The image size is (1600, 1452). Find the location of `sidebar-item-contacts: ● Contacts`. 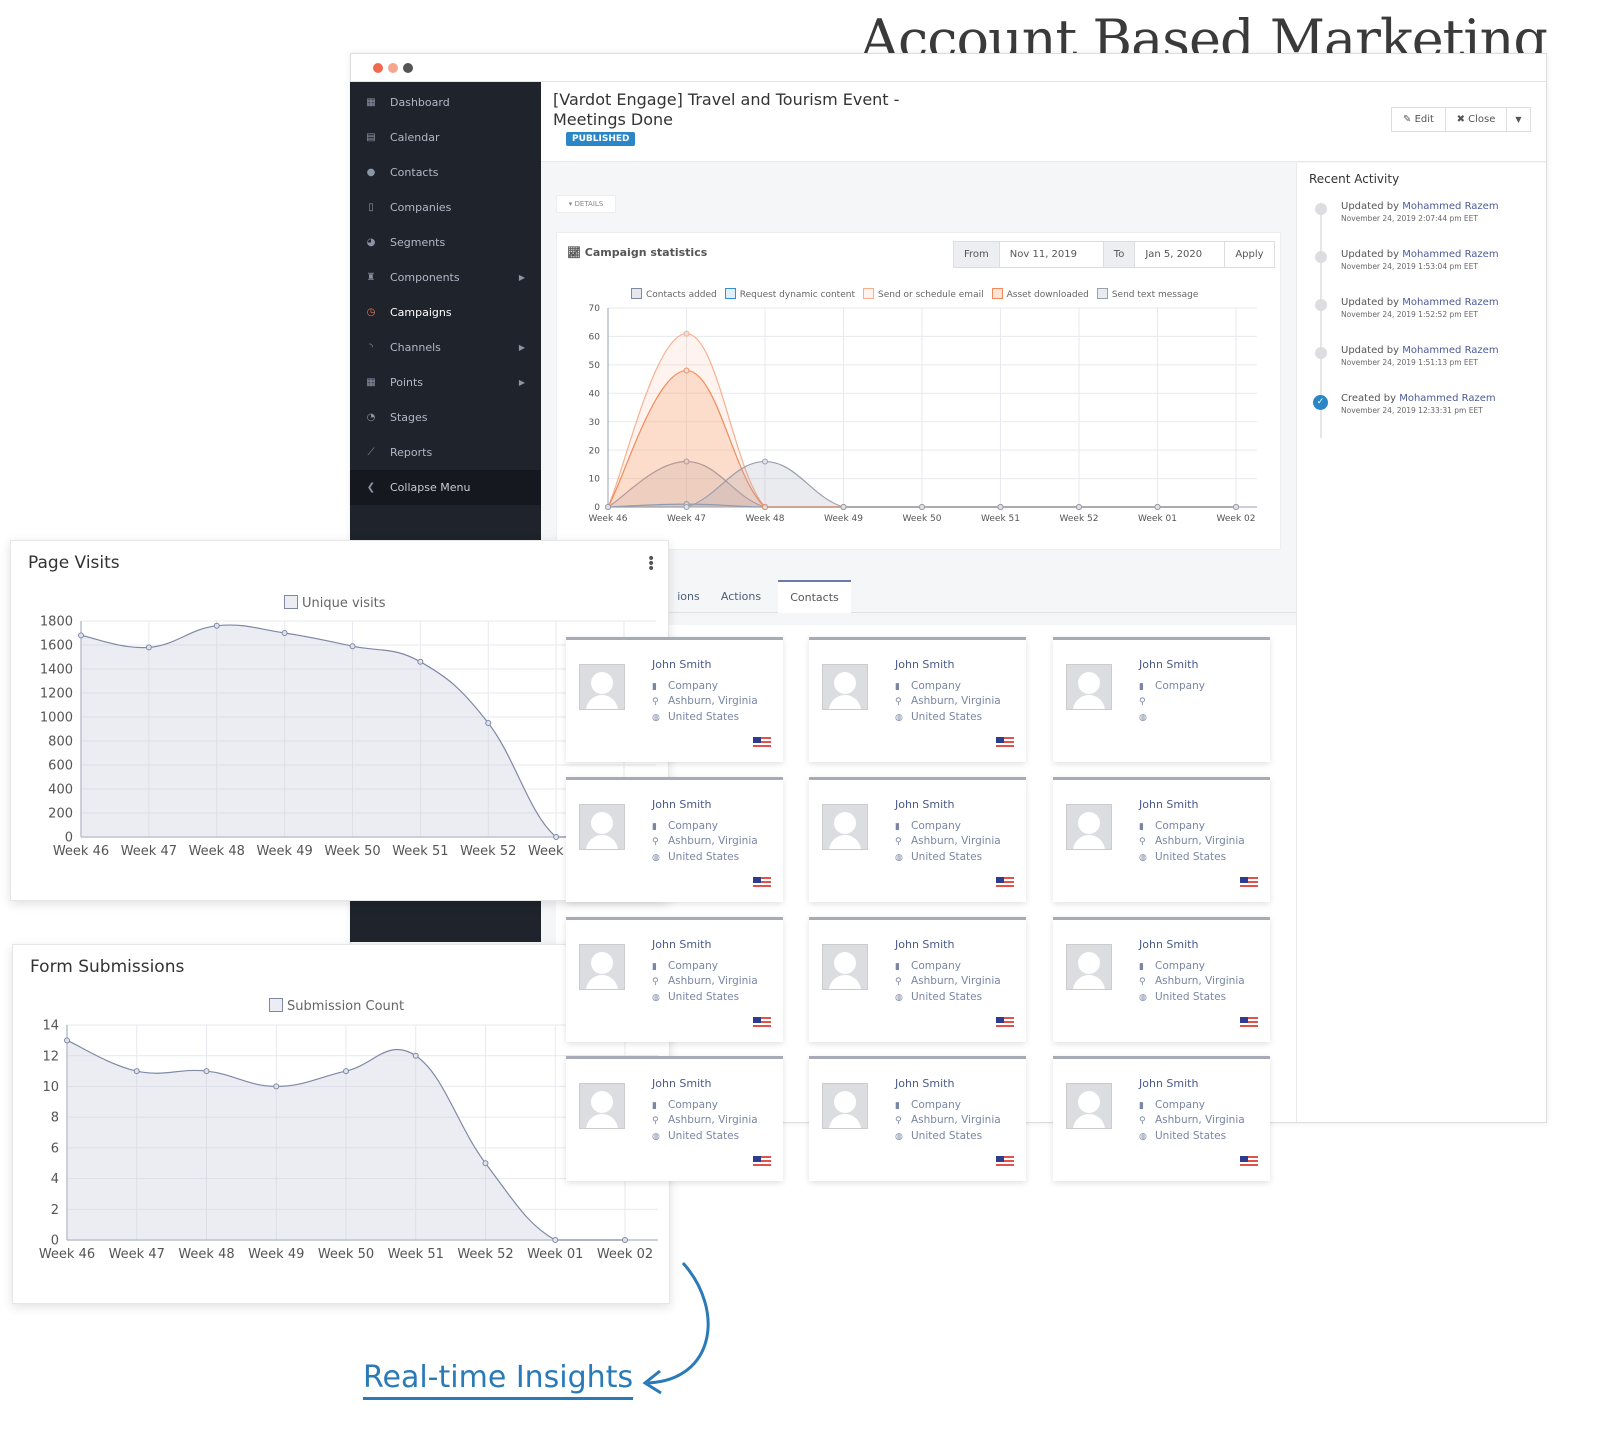

sidebar-item-contacts: ● Contacts is located at coordinates (445, 172).